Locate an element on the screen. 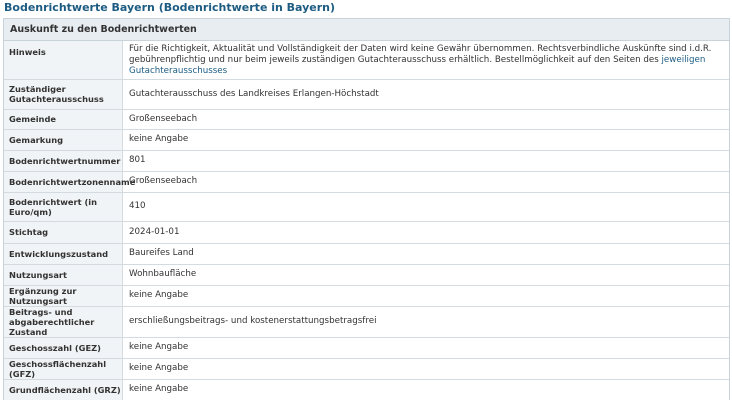 This screenshot has height=400, width=732. row-value: 410 is located at coordinates (425, 206).